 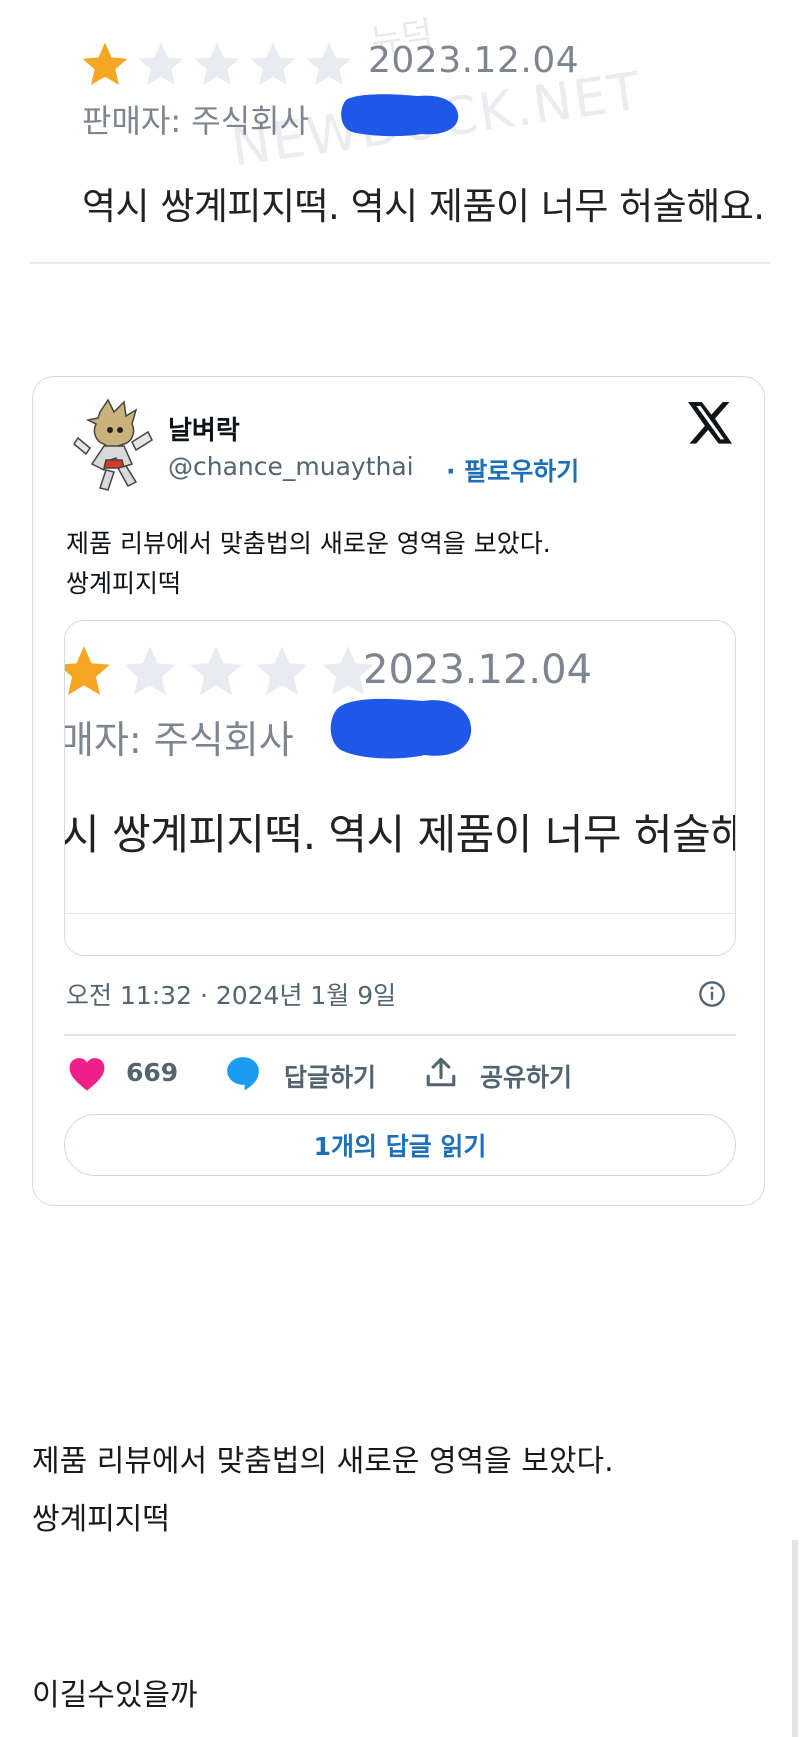 I want to click on tweet-text: 제품 리뷰에서 맞춤법의 새로운 영역을 보았다., so click(x=308, y=543).